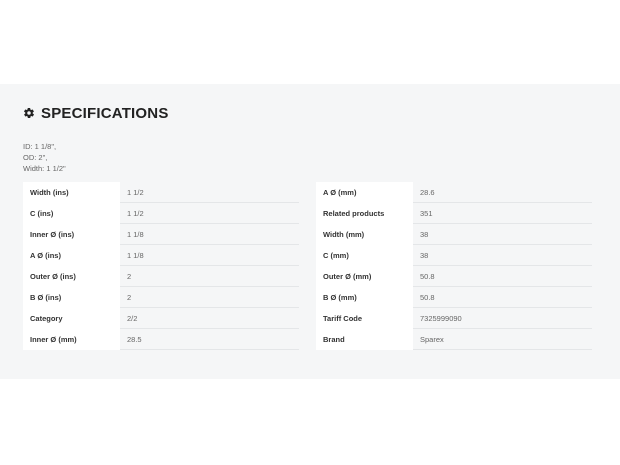 The image size is (620, 465). What do you see at coordinates (364, 234) in the screenshot?
I see `spec-label: Width (mm)` at bounding box center [364, 234].